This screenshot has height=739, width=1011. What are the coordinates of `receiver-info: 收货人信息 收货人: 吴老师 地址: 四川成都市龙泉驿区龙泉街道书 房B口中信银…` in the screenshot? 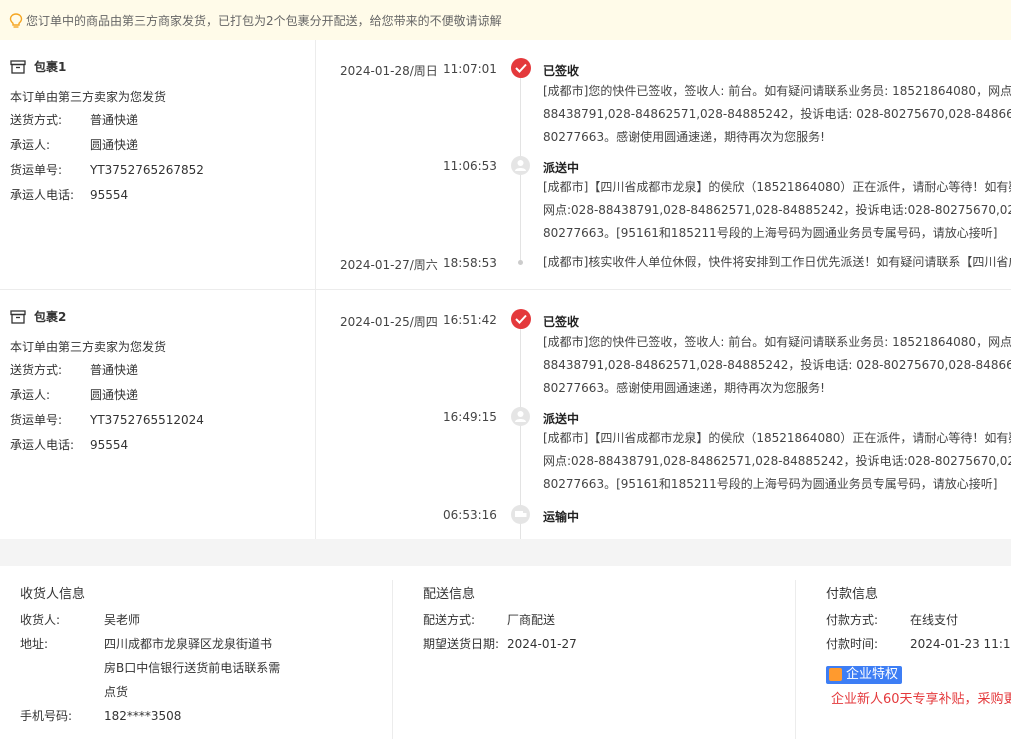 It's located at (206, 652).